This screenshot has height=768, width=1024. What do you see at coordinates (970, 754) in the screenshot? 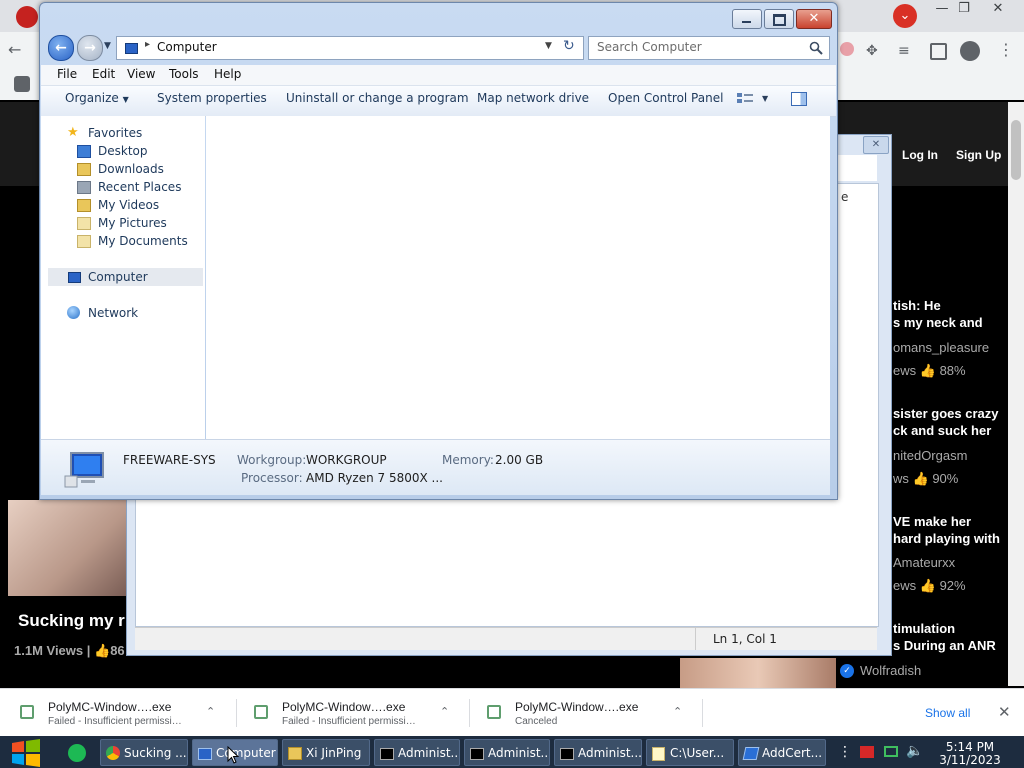
I see `system-clock: 5:14 PM 3/11/2023` at bounding box center [970, 754].